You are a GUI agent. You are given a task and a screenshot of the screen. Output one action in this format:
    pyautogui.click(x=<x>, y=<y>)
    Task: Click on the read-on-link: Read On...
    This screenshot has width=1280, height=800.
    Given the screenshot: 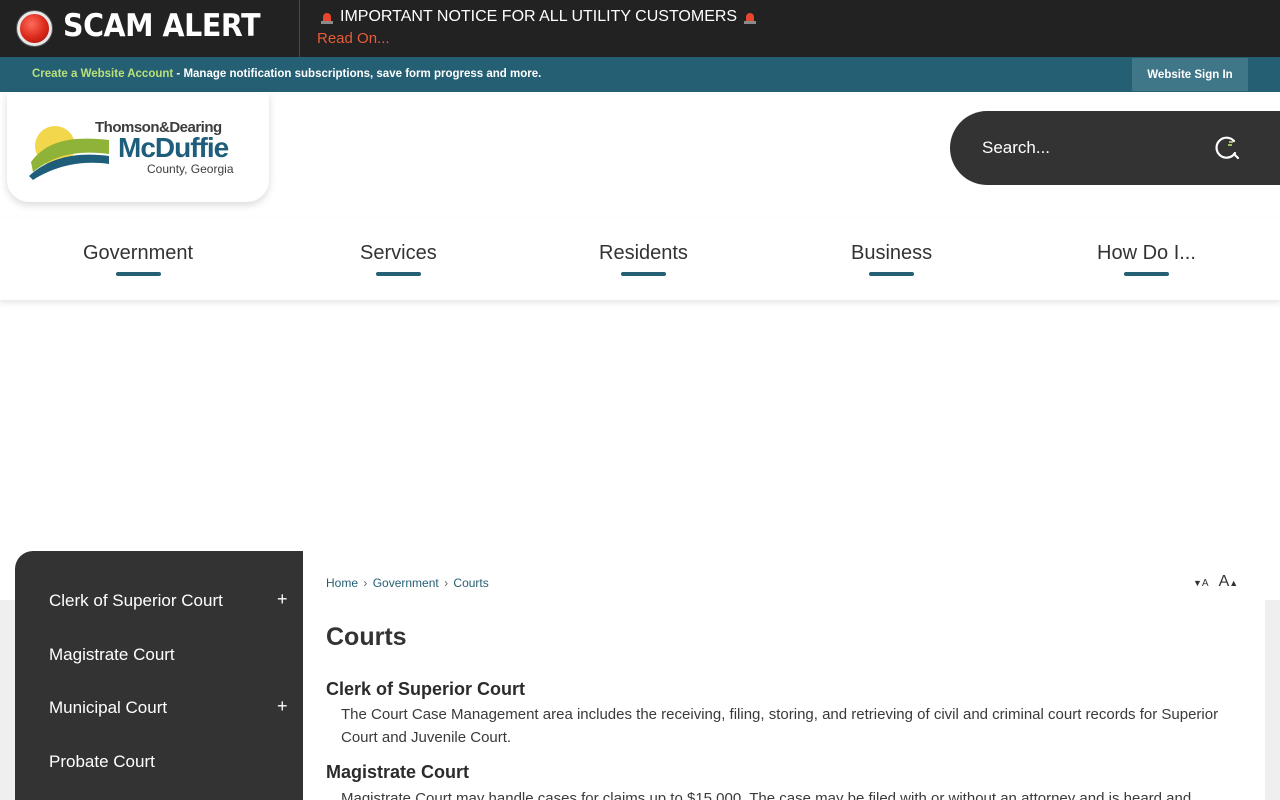 What is the action you would take?
    pyautogui.click(x=353, y=38)
    